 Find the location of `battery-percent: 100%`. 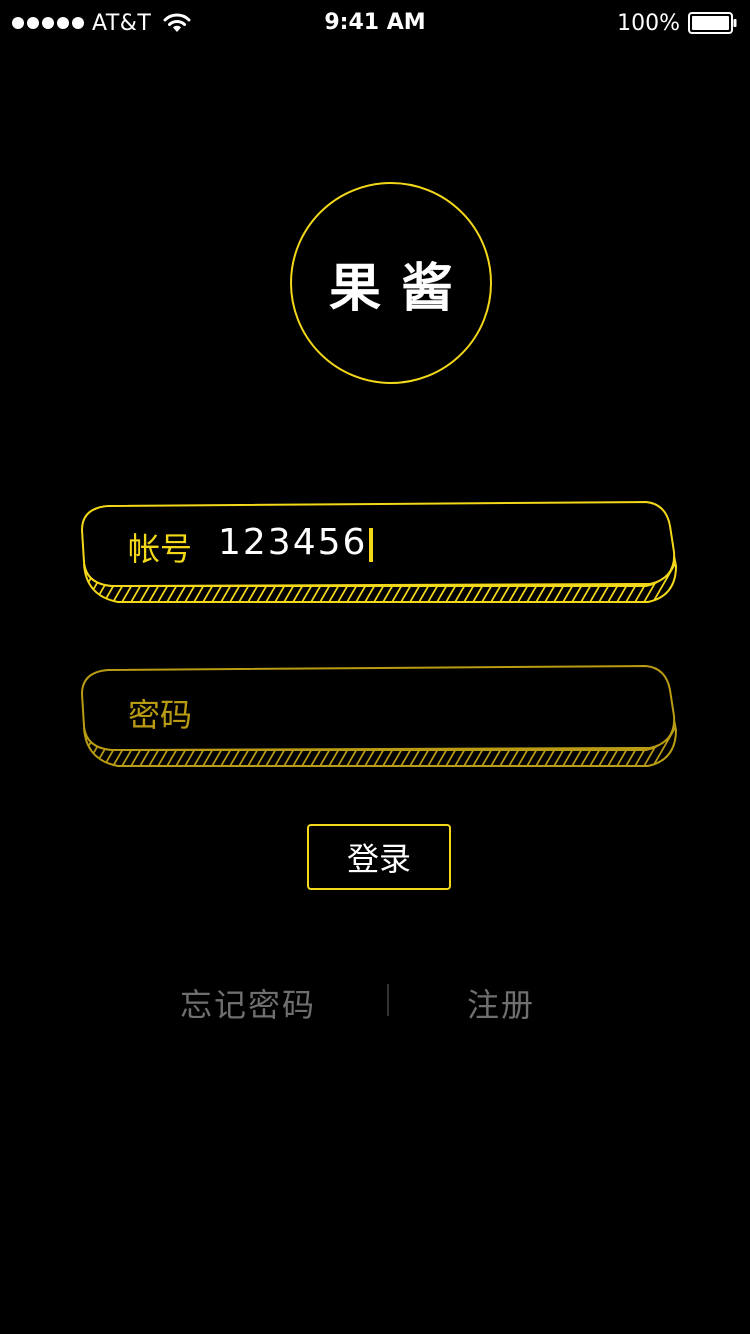

battery-percent: 100% is located at coordinates (648, 23).